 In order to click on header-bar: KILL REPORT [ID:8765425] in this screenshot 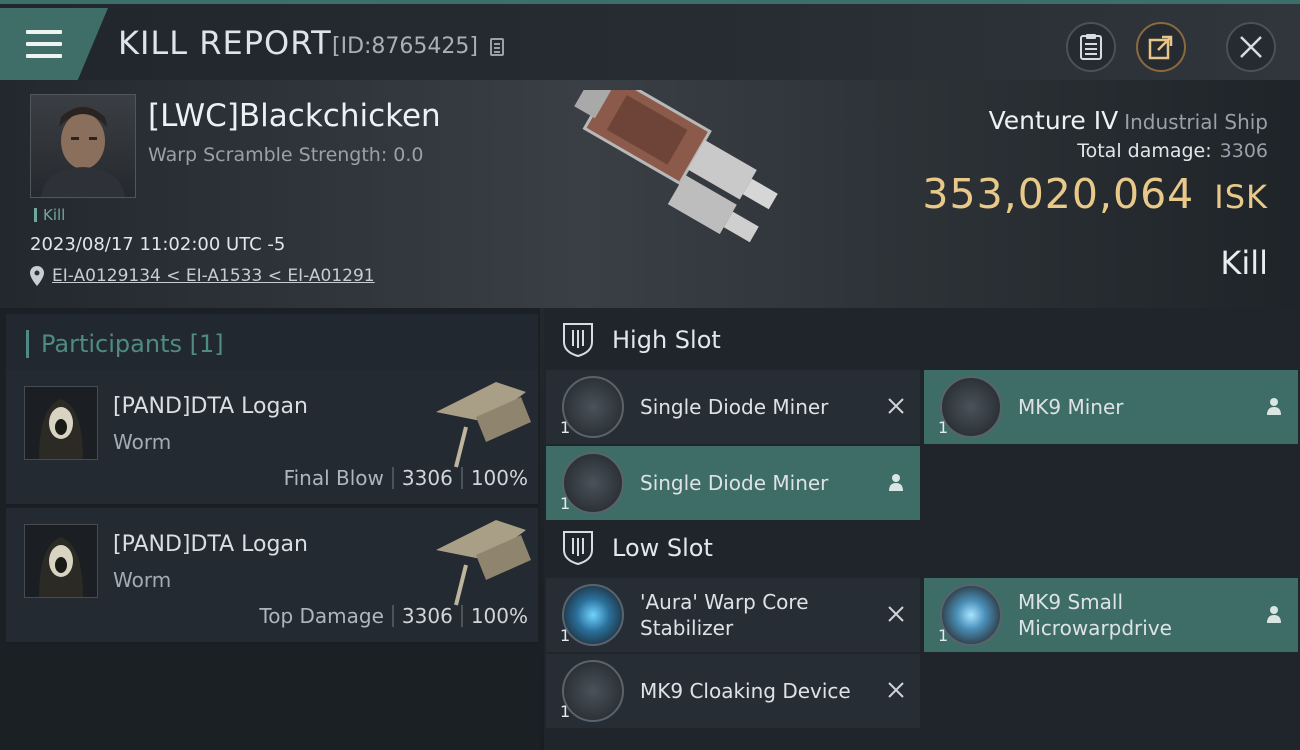, I will do `click(650, 40)`.